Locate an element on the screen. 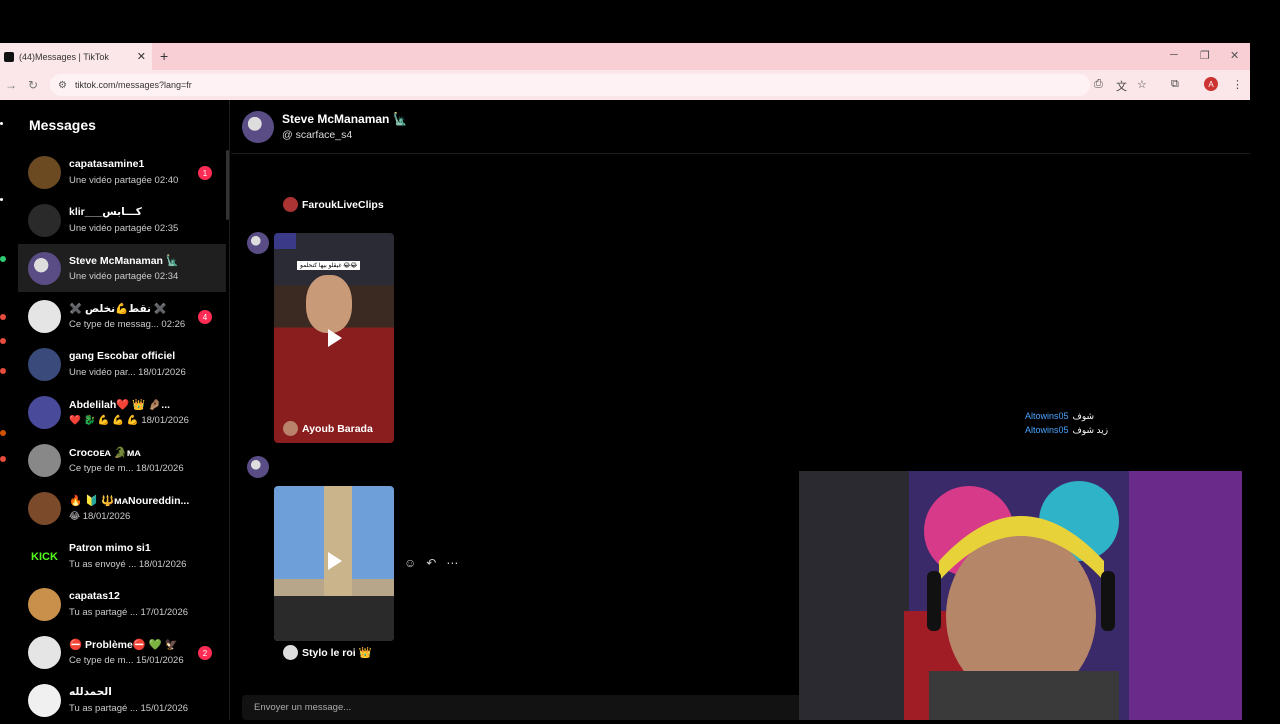 This screenshot has height=724, width=1280. conversation-item: capatasamine1 Une vidéo partagée 02:40 1 is located at coordinates (122, 172).